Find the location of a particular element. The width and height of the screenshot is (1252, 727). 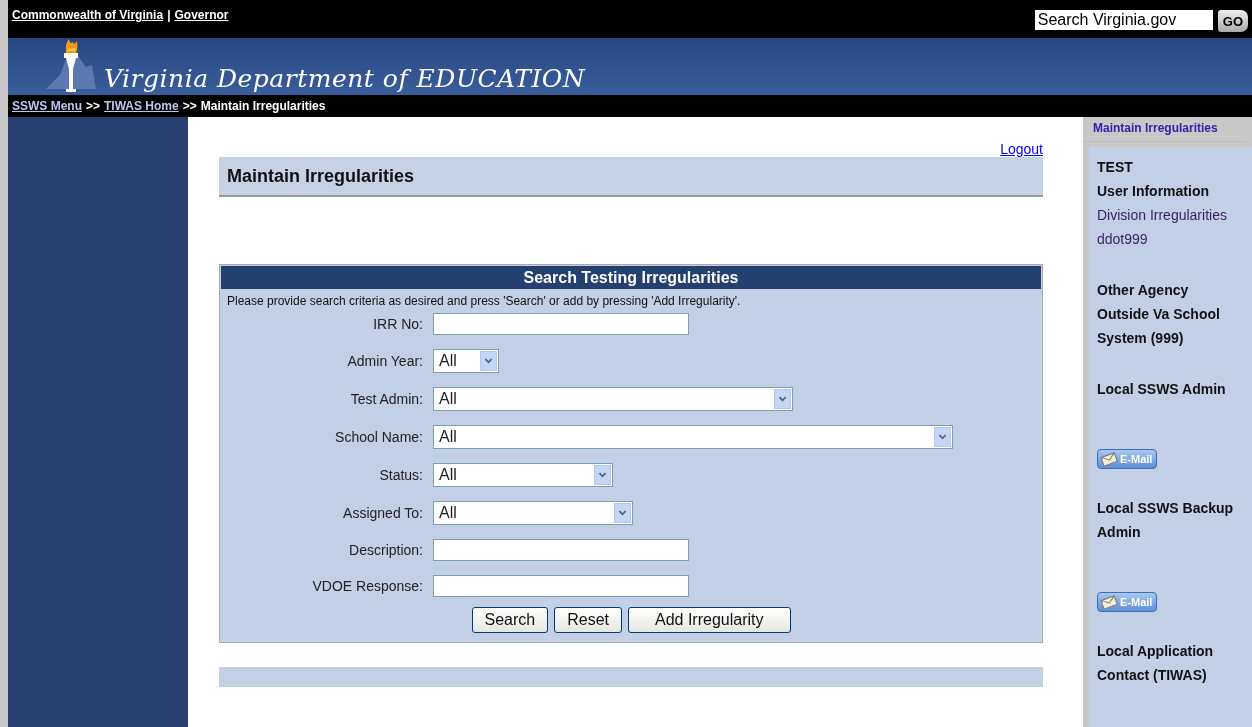

info-text: Division Irregularities is located at coordinates (1162, 215).